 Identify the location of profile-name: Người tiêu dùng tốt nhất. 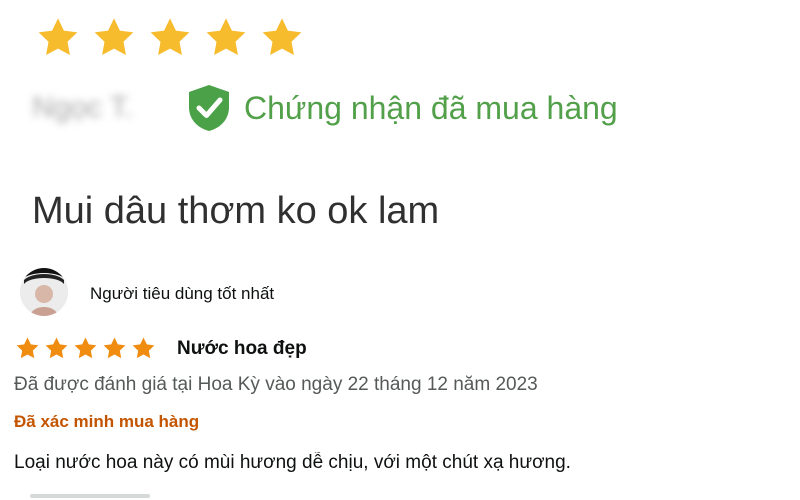
(182, 294).